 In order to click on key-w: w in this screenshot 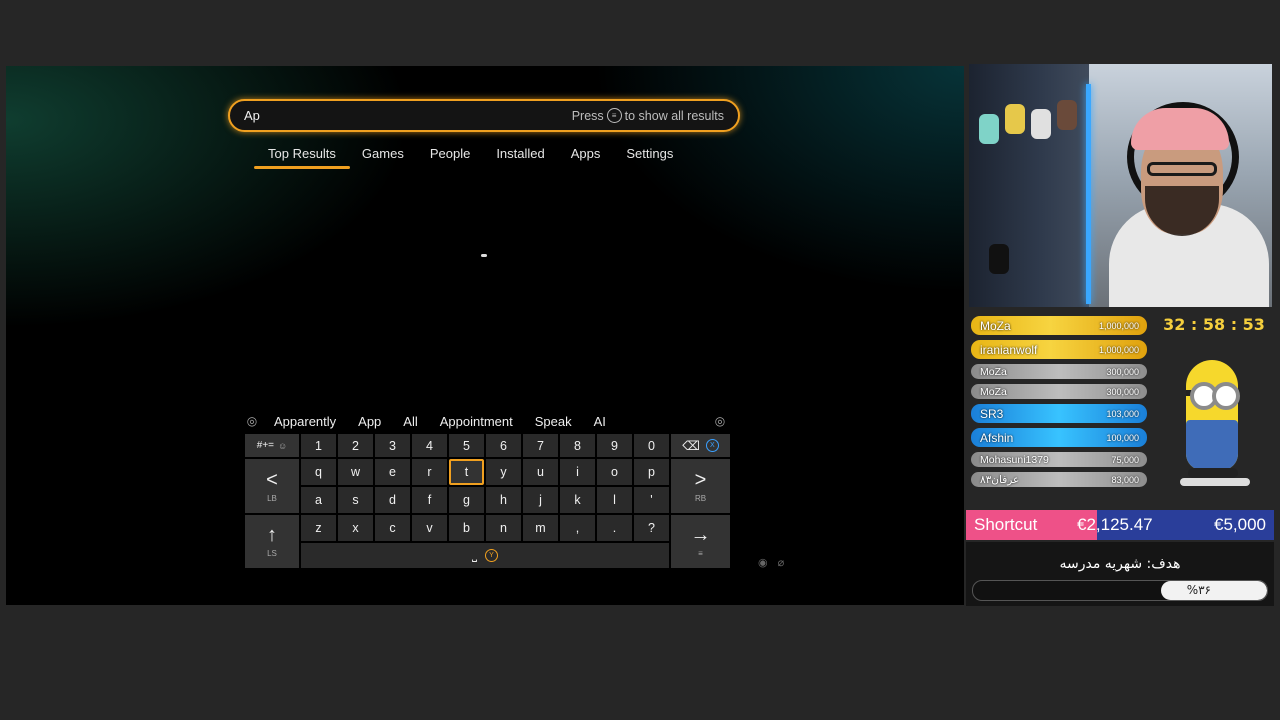, I will do `click(355, 472)`.